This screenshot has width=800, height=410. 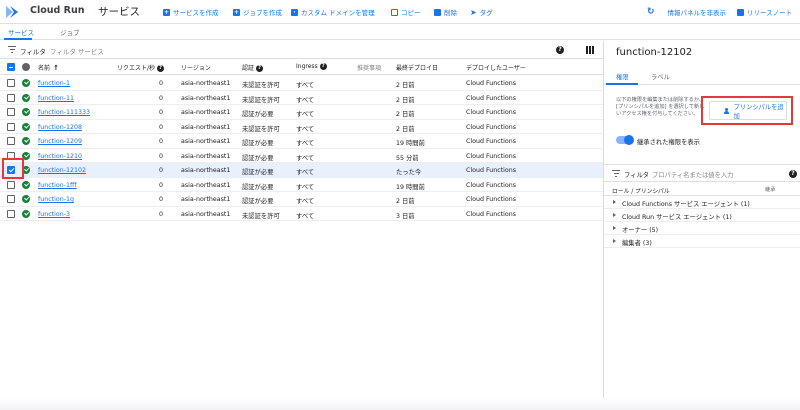 What do you see at coordinates (625, 140) in the screenshot?
I see `show-inherited-toggle` at bounding box center [625, 140].